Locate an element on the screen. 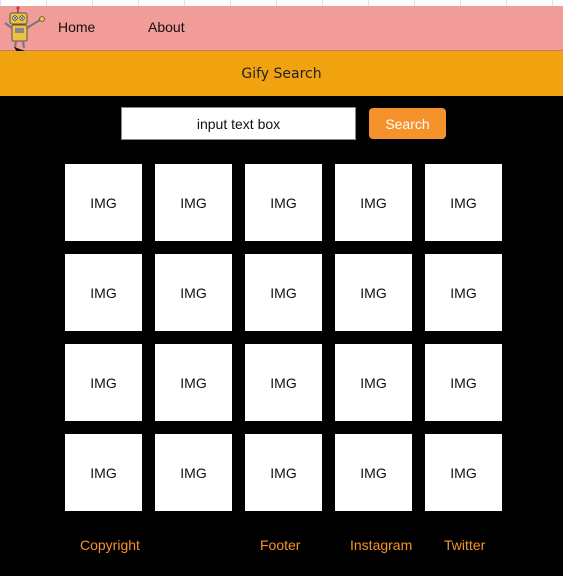 The width and height of the screenshot is (563, 576). footer-link-footer: Footer is located at coordinates (280, 545).